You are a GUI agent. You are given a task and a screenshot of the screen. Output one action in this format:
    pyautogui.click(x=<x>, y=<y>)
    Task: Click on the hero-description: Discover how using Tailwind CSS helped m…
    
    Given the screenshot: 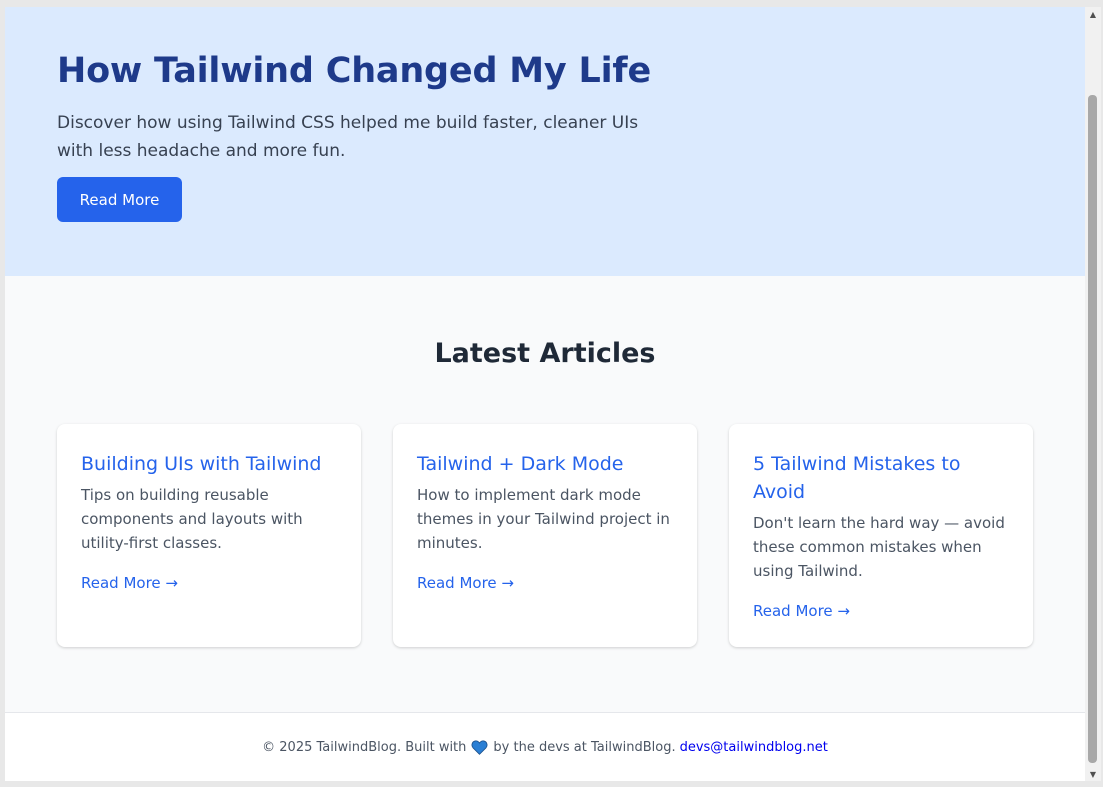 What is the action you would take?
    pyautogui.click(x=348, y=137)
    